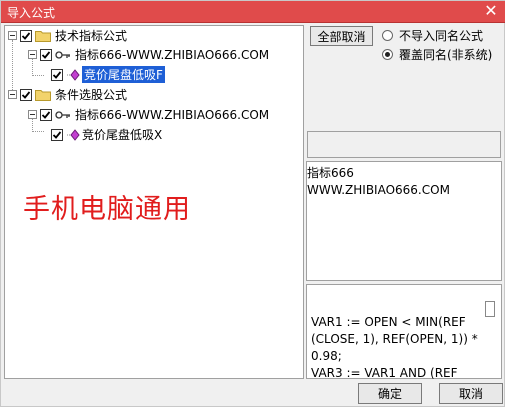 The image size is (505, 407). Describe the element at coordinates (91, 36) in the screenshot. I see `tree-node-label: 技术指标公式` at that location.